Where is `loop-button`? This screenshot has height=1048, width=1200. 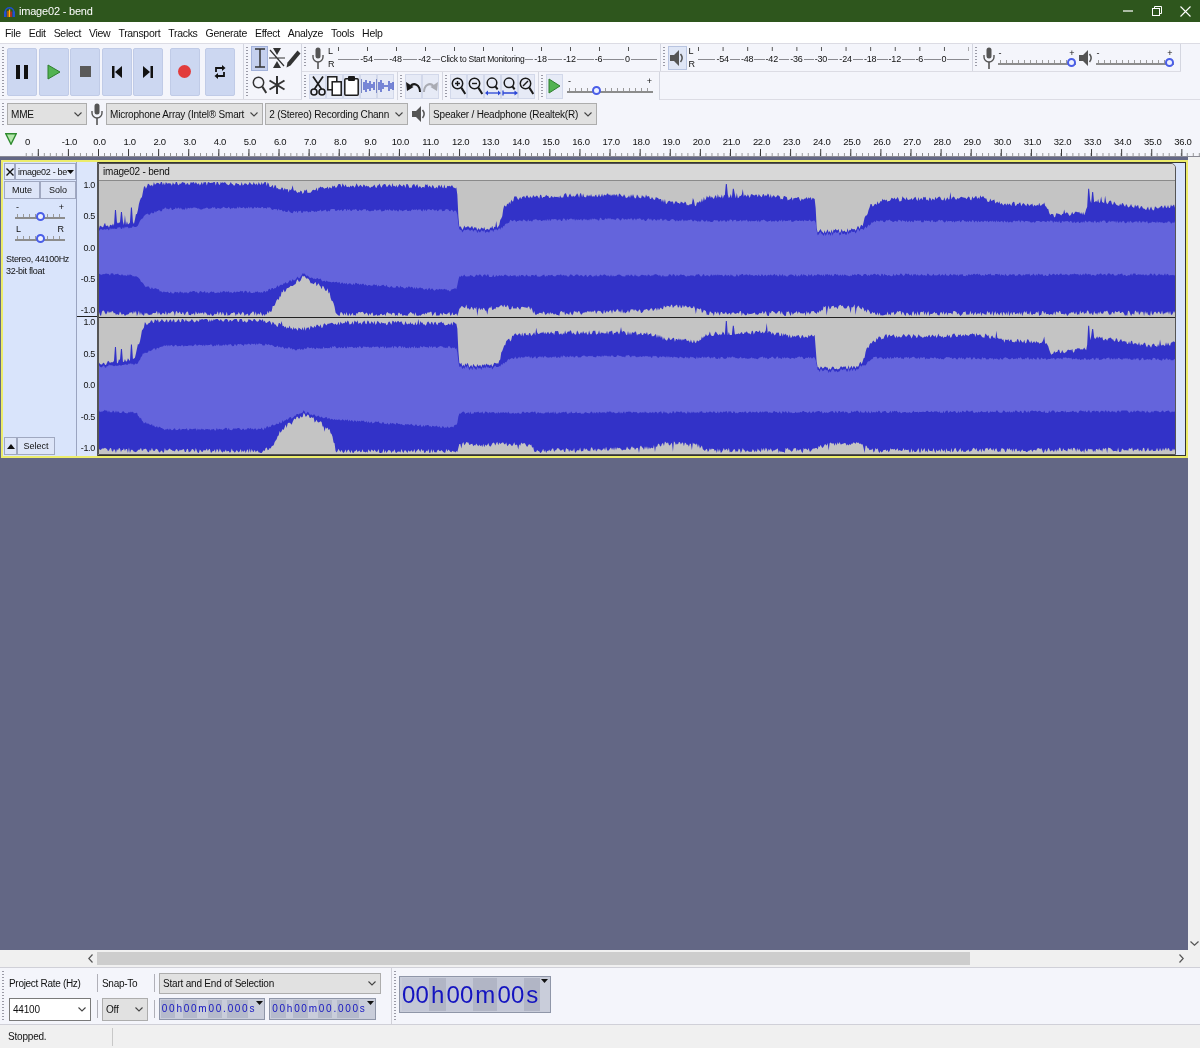
loop-button is located at coordinates (219, 71).